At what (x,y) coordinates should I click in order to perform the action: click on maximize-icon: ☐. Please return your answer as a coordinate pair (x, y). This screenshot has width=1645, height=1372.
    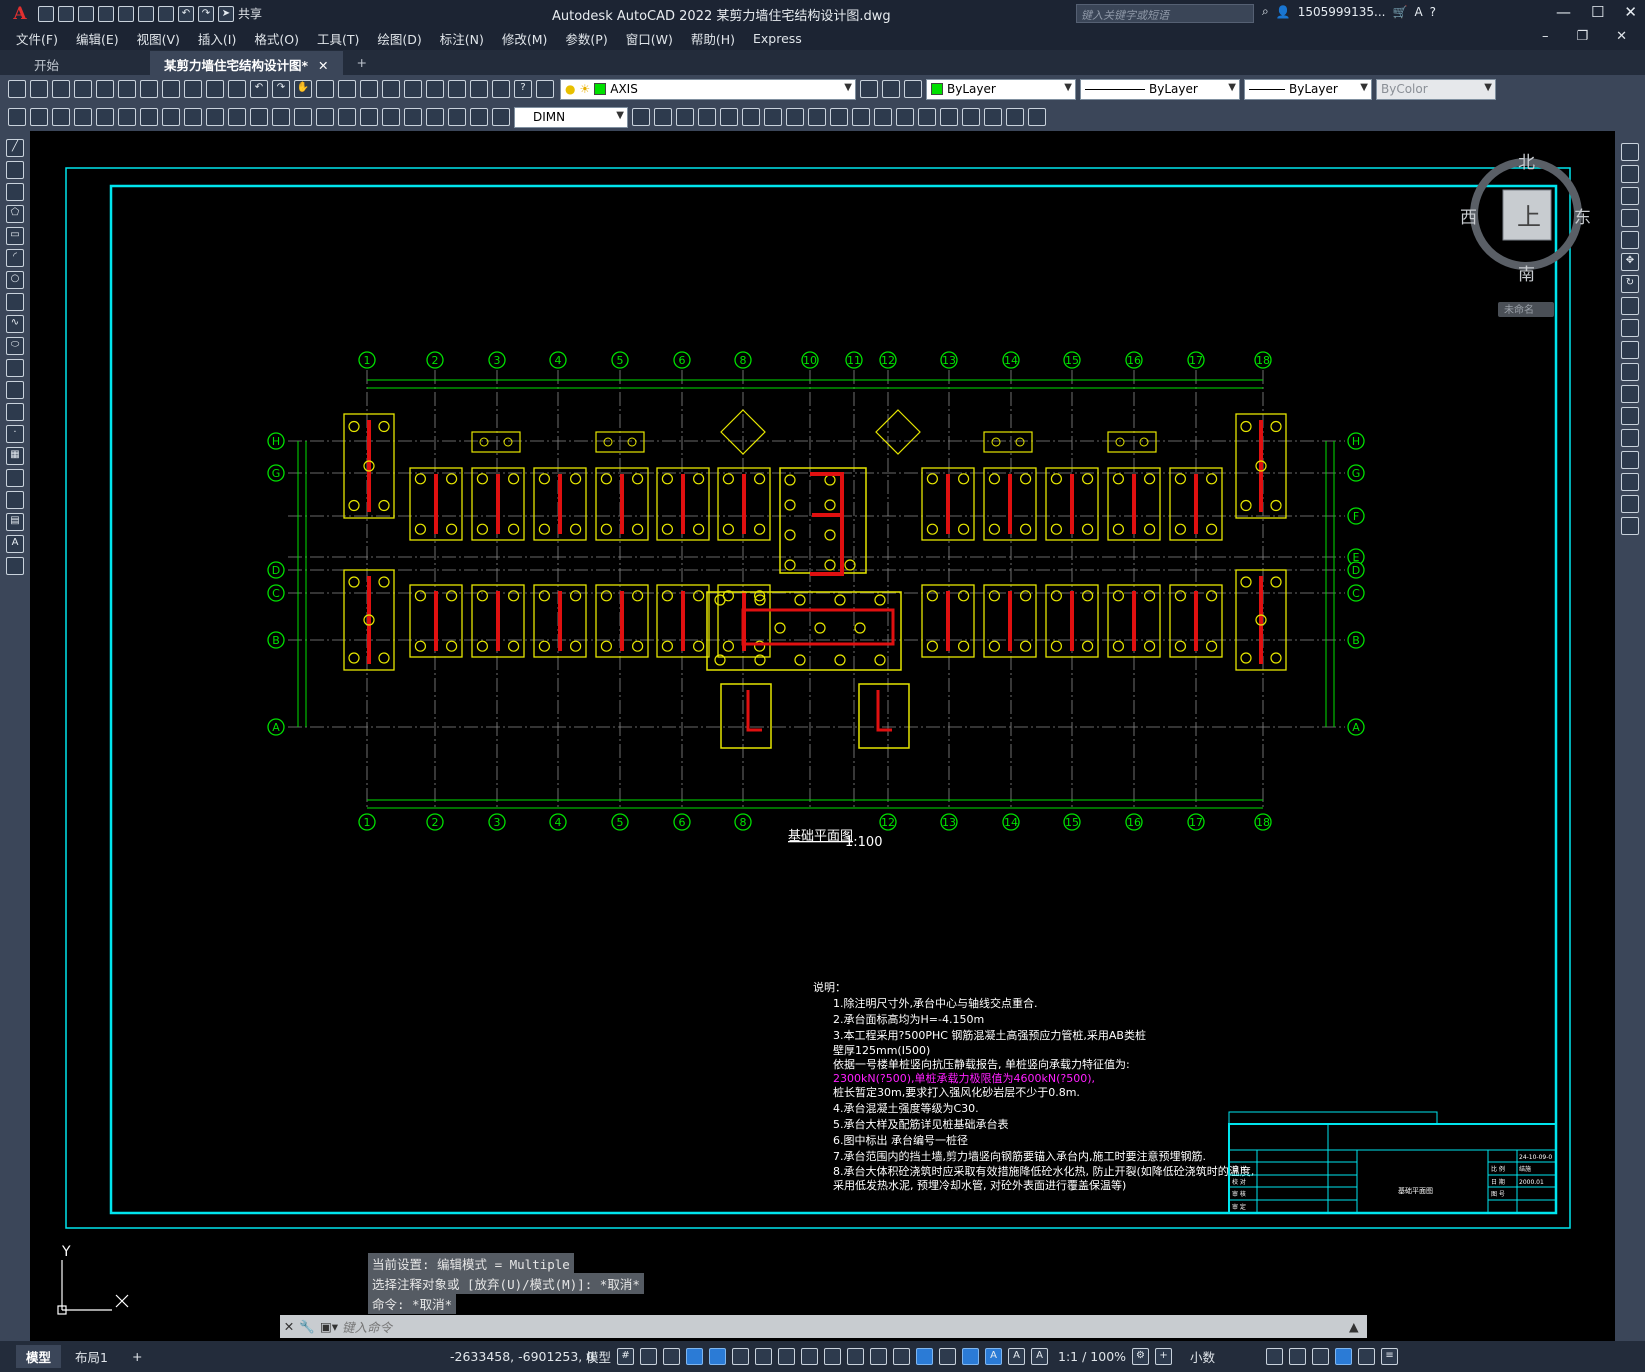
    Looking at the image, I should click on (1597, 12).